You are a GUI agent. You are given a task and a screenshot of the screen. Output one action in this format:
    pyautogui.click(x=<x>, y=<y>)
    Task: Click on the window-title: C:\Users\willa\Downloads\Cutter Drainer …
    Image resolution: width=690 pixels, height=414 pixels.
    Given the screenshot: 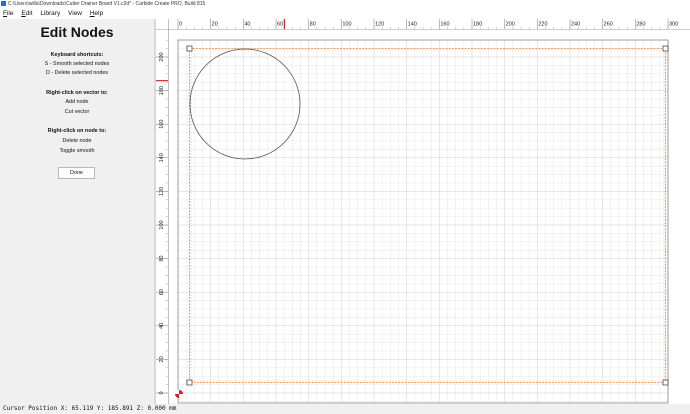 What is the action you would take?
    pyautogui.click(x=107, y=4)
    